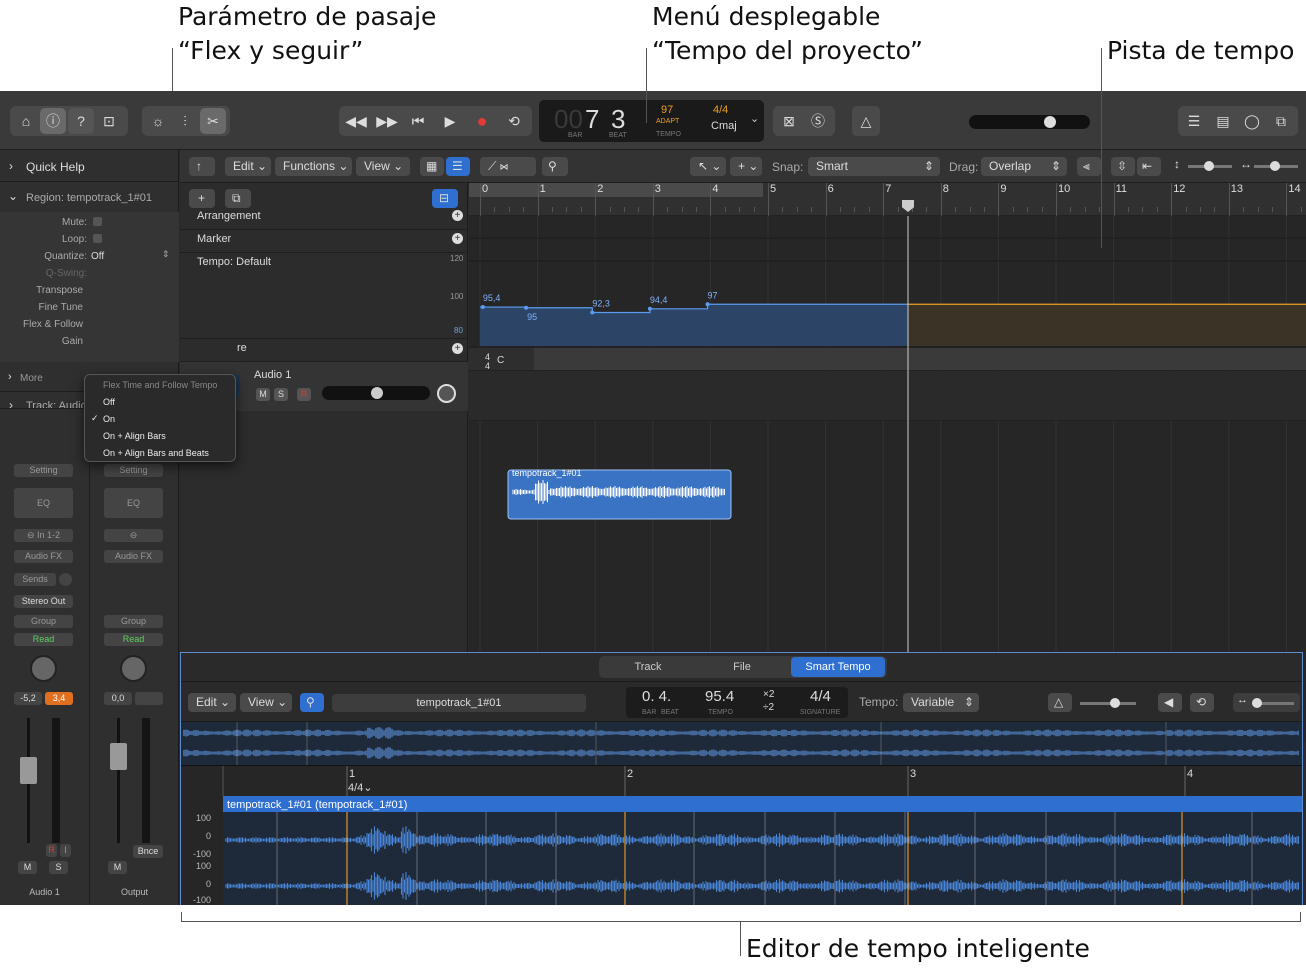  Describe the element at coordinates (28, 698) in the screenshot. I see `volume-readout: -5,2` at that location.